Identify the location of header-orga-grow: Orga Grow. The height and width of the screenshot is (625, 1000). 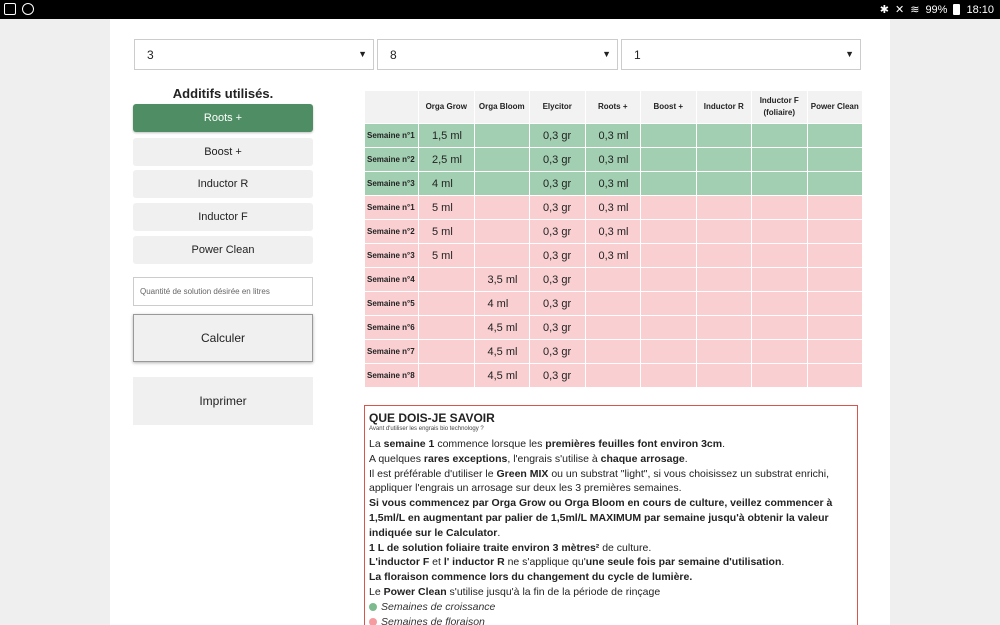
(446, 107).